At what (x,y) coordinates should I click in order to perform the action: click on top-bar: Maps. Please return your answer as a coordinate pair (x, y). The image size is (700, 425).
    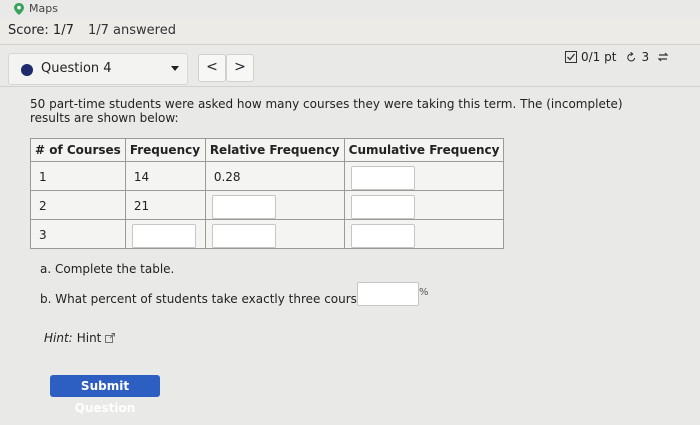
    Looking at the image, I should click on (350, 9).